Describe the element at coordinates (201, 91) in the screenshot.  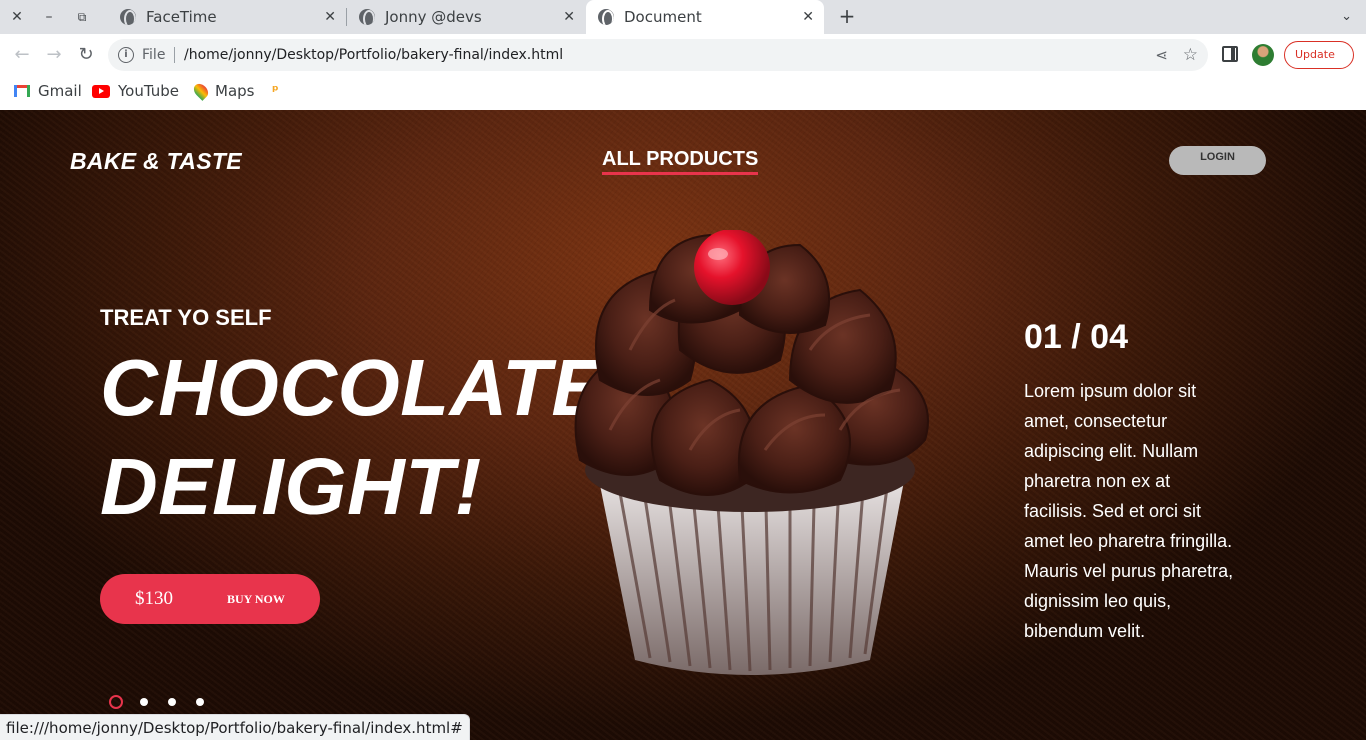
I see `maps-icon` at that location.